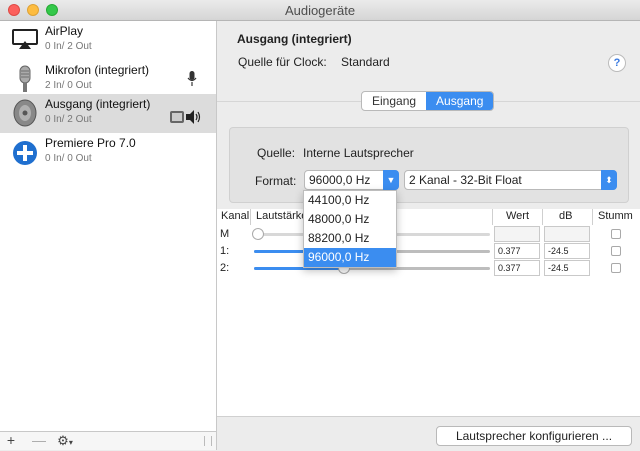 The height and width of the screenshot is (451, 640). What do you see at coordinates (391, 180) in the screenshot?
I see `chevron-down-icon: ▼` at bounding box center [391, 180].